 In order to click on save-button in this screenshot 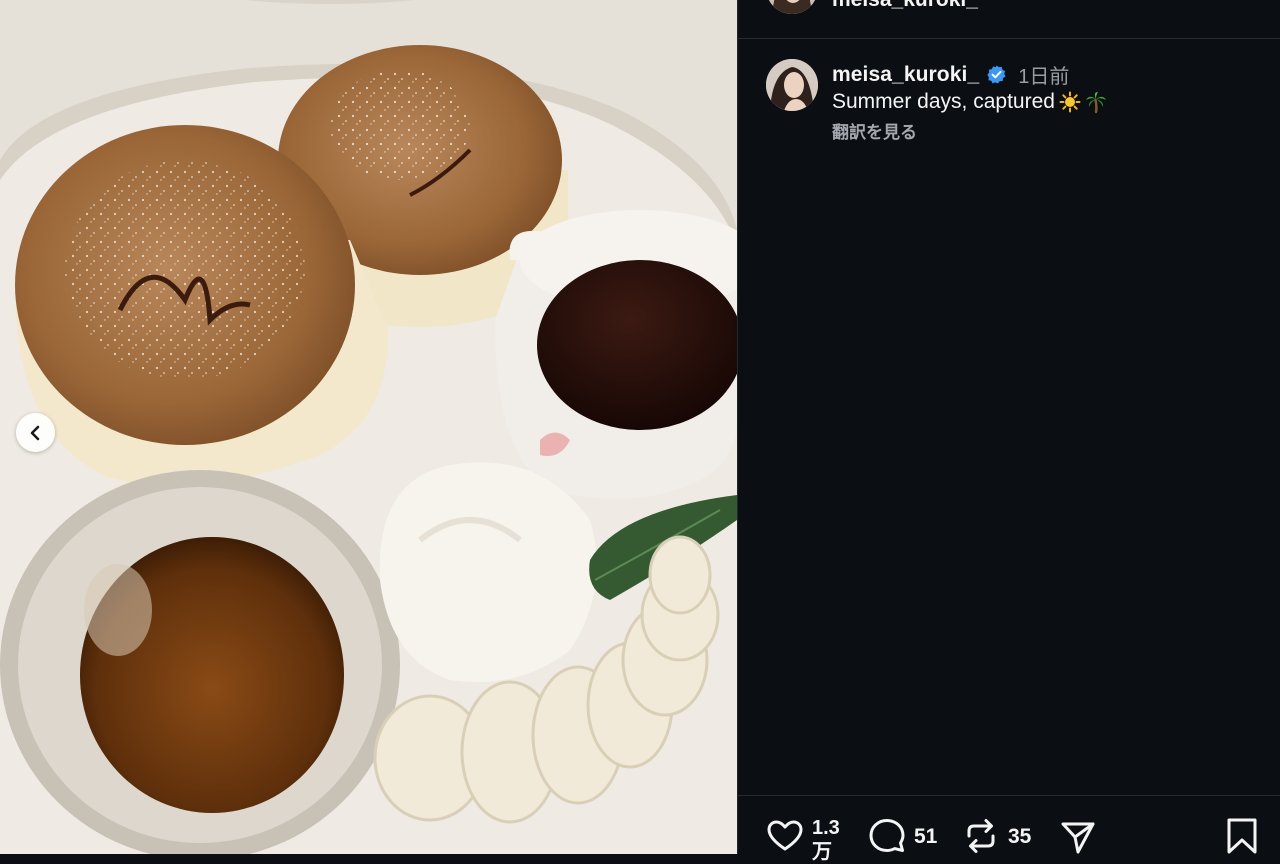, I will do `click(1242, 836)`.